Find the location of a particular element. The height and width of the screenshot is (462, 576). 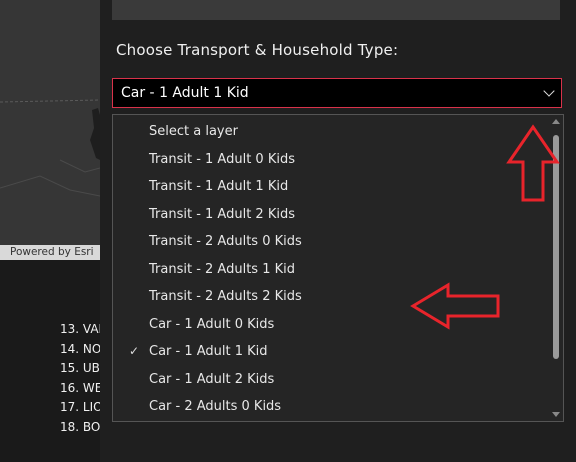

transport-type-label: Choose Transport & Household Type: is located at coordinates (257, 50).